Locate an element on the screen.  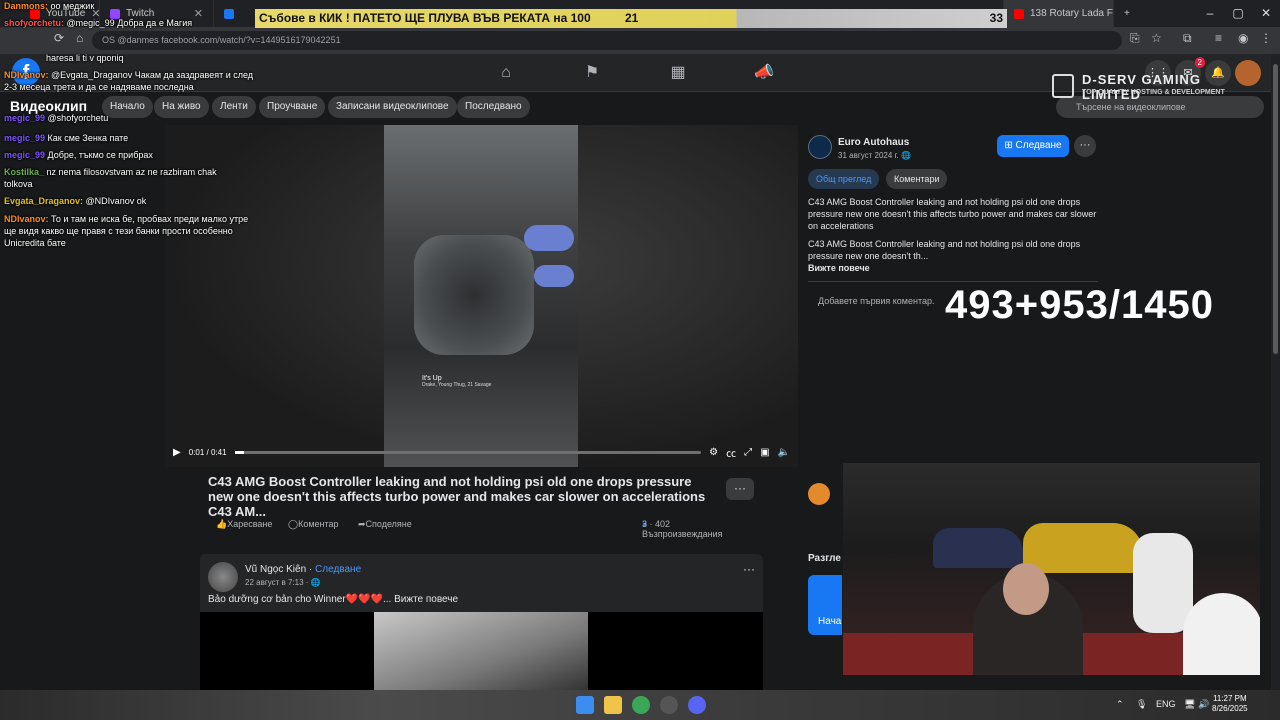
page-more-button: ··· is located at coordinates (1085, 146).